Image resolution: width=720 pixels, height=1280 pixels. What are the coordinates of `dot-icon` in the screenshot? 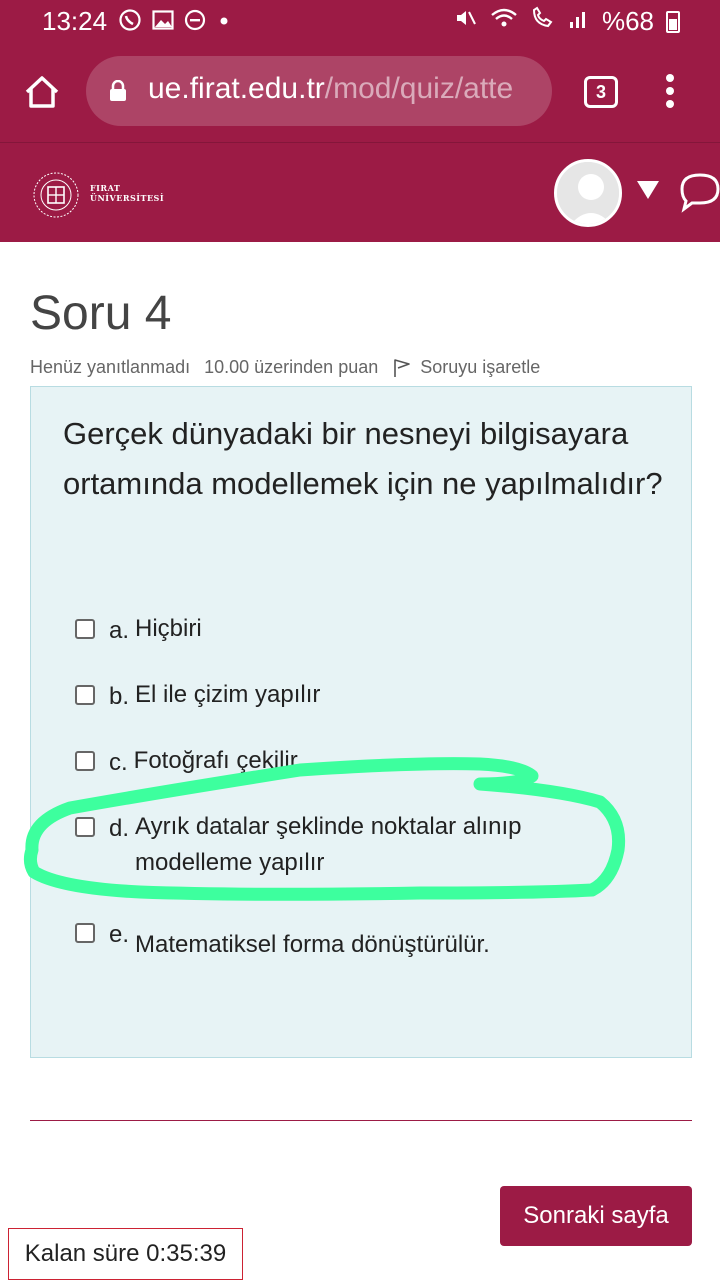 It's located at (224, 22).